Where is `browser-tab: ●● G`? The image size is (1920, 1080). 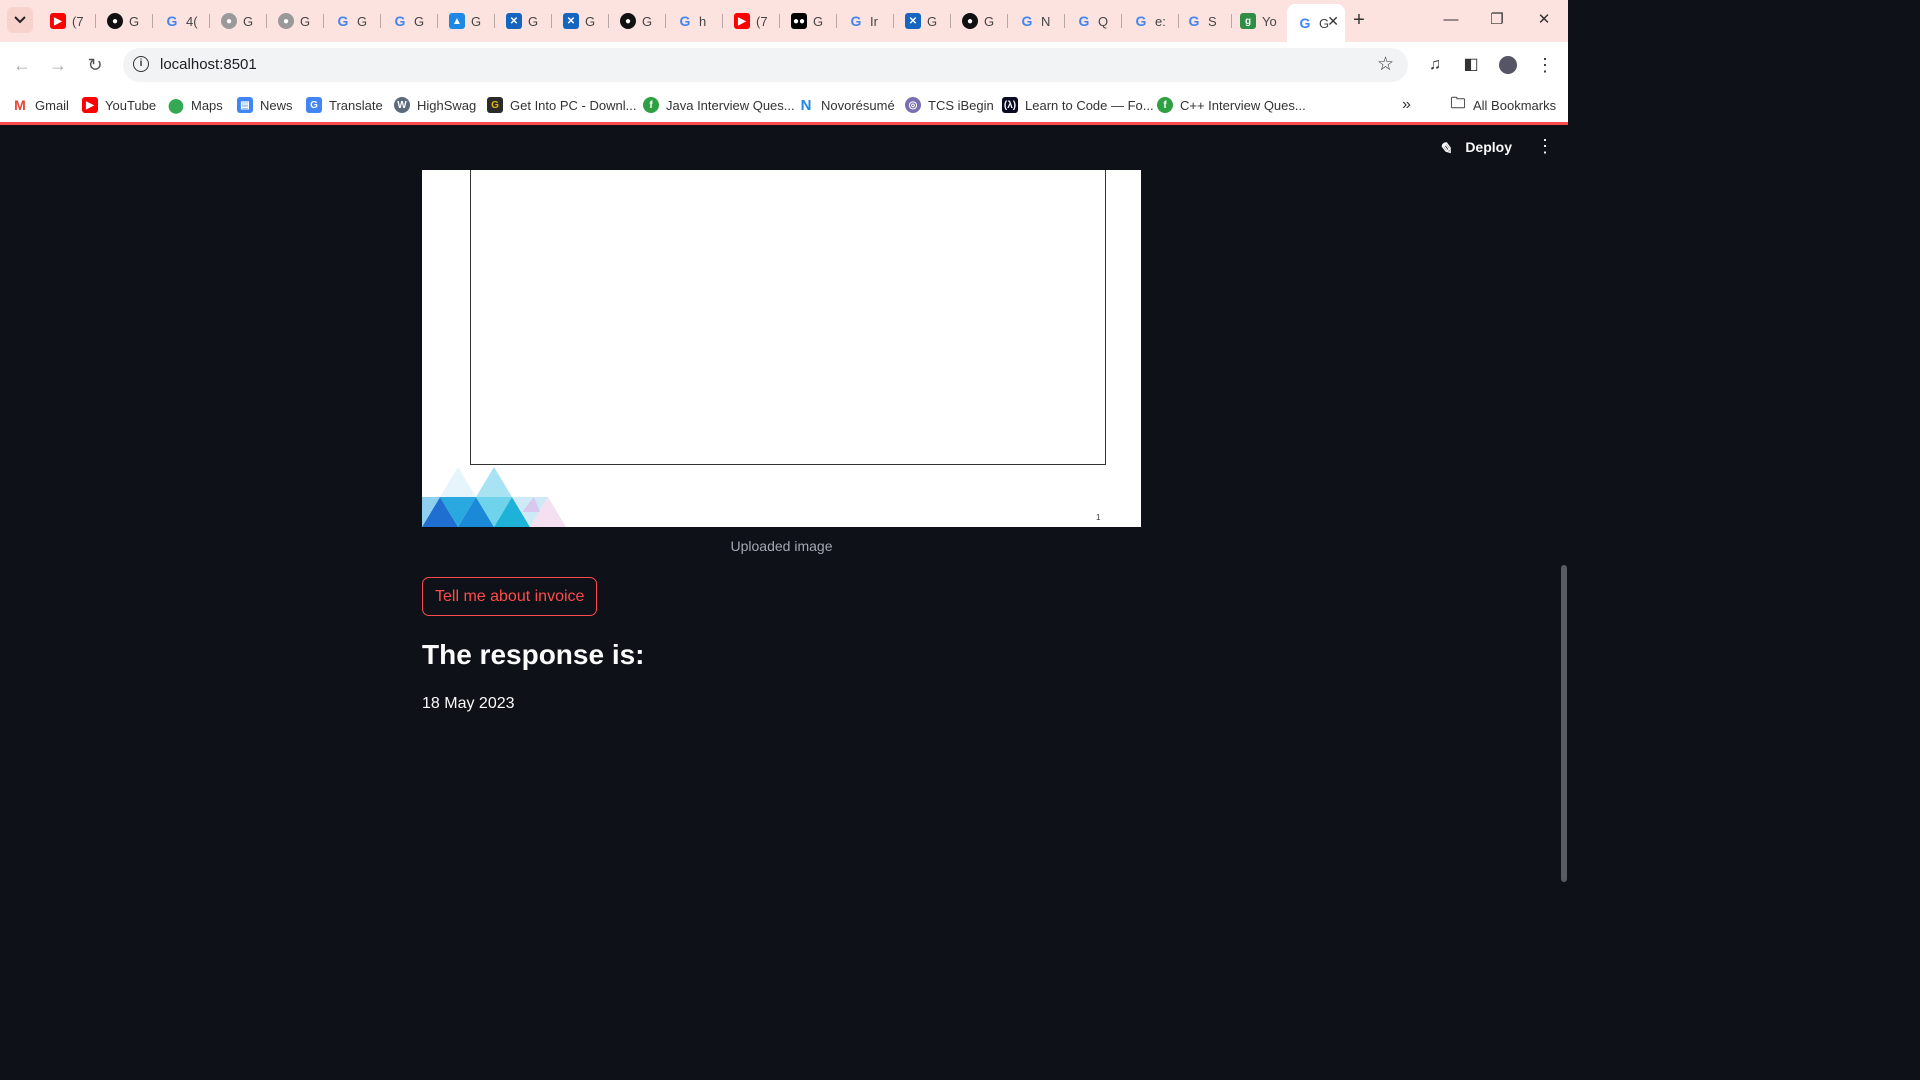
browser-tab: ●● G is located at coordinates (809, 21).